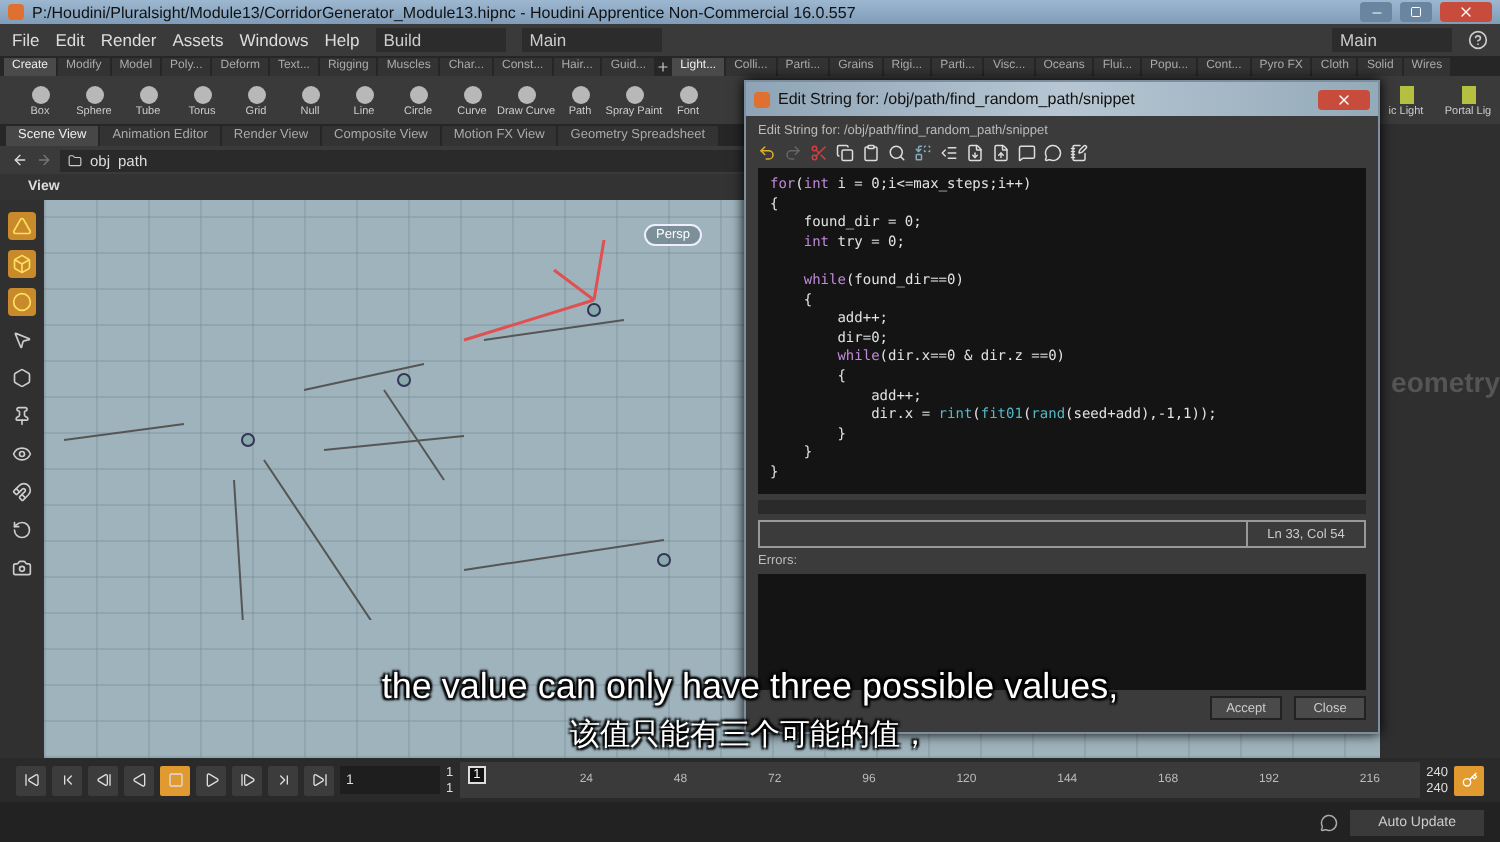 The height and width of the screenshot is (842, 1500). I want to click on window-title: P:/Houdini/Pluralsight/Module13/CorridorGenerator_Module13.hipnc - Houdini Apprentice Non-Commercial 16.0.557, so click(445, 12).